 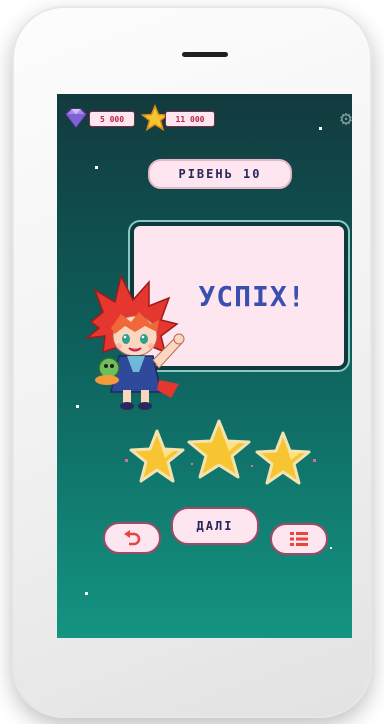 I want to click on menu-button, so click(x=299, y=539).